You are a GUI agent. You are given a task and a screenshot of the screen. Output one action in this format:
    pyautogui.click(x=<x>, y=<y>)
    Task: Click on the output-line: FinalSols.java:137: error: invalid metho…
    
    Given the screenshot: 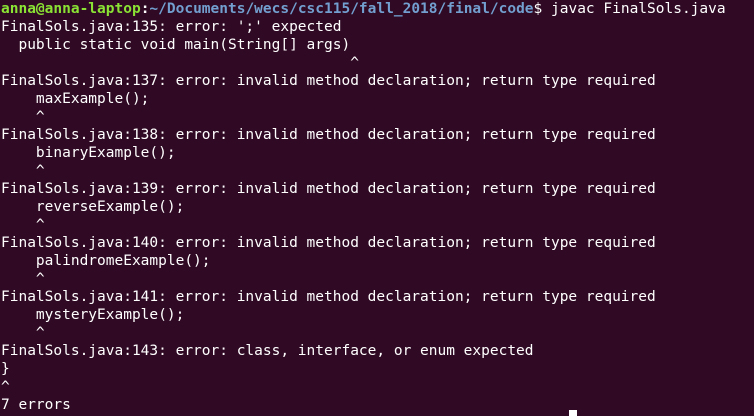 What is the action you would take?
    pyautogui.click(x=328, y=81)
    